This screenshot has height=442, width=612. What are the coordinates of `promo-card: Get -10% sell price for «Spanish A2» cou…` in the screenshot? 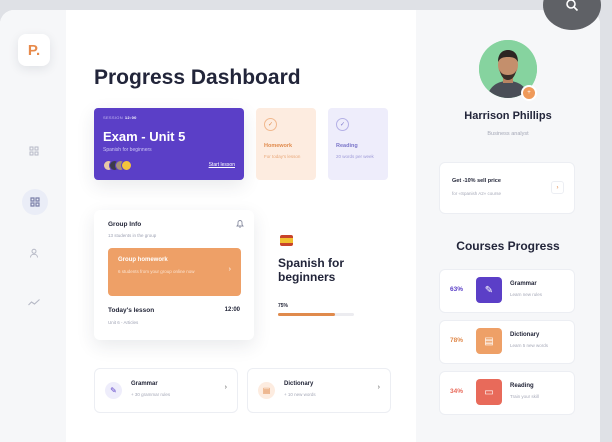 It's located at (507, 188).